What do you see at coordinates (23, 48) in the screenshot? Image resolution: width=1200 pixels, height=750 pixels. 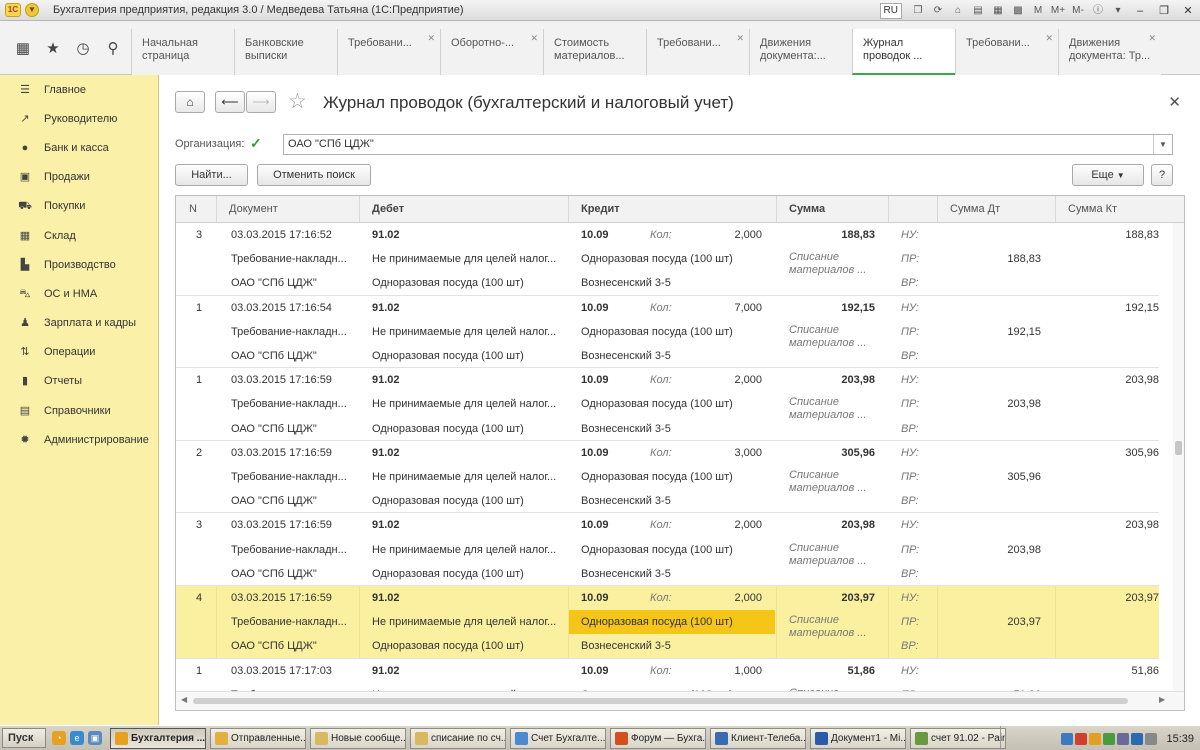 I see `apps-icon: ▦` at bounding box center [23, 48].